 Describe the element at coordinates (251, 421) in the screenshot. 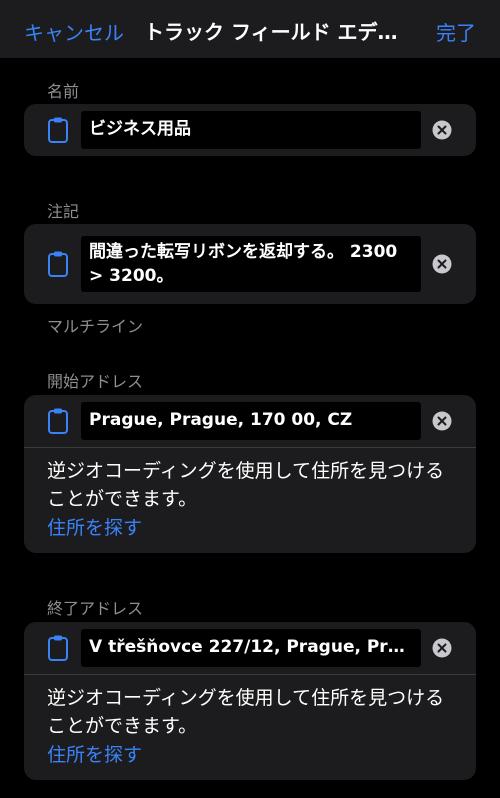

I see `start-address-input: Prague, Prague, 170 00, CZ` at that location.